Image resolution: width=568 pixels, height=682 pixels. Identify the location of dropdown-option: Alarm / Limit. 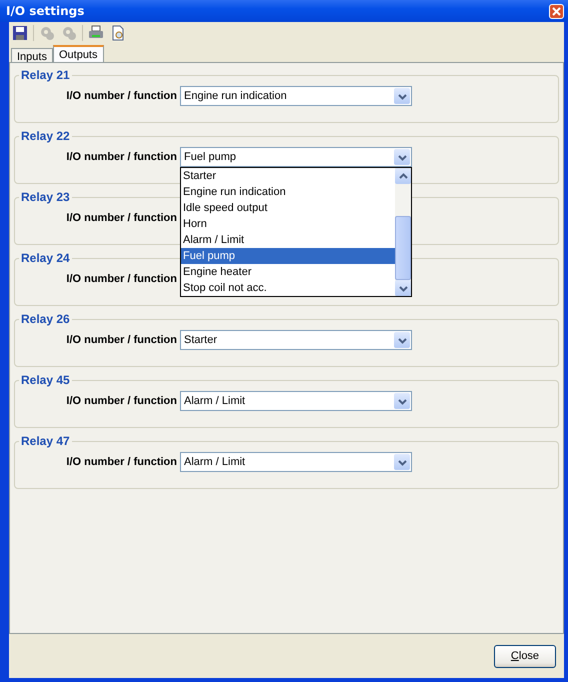
(288, 240).